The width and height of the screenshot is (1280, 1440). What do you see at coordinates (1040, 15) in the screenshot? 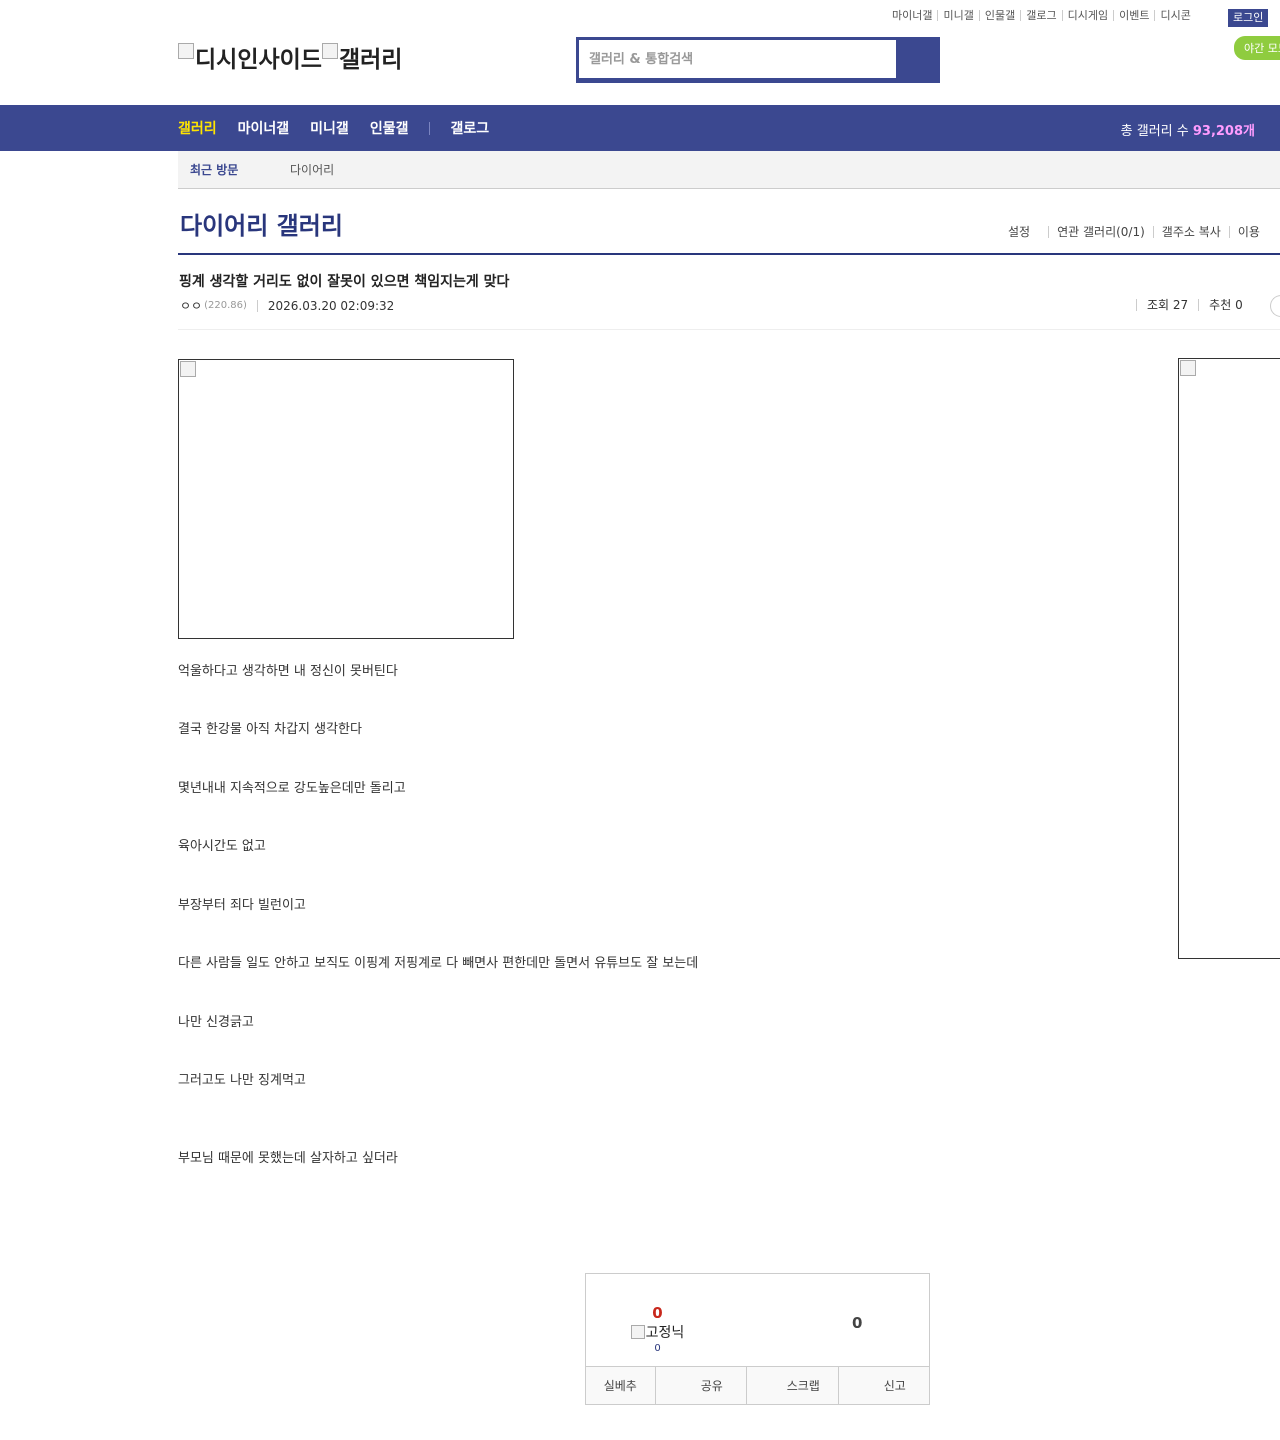
I see `top-link-gallog: 갤로그` at bounding box center [1040, 15].